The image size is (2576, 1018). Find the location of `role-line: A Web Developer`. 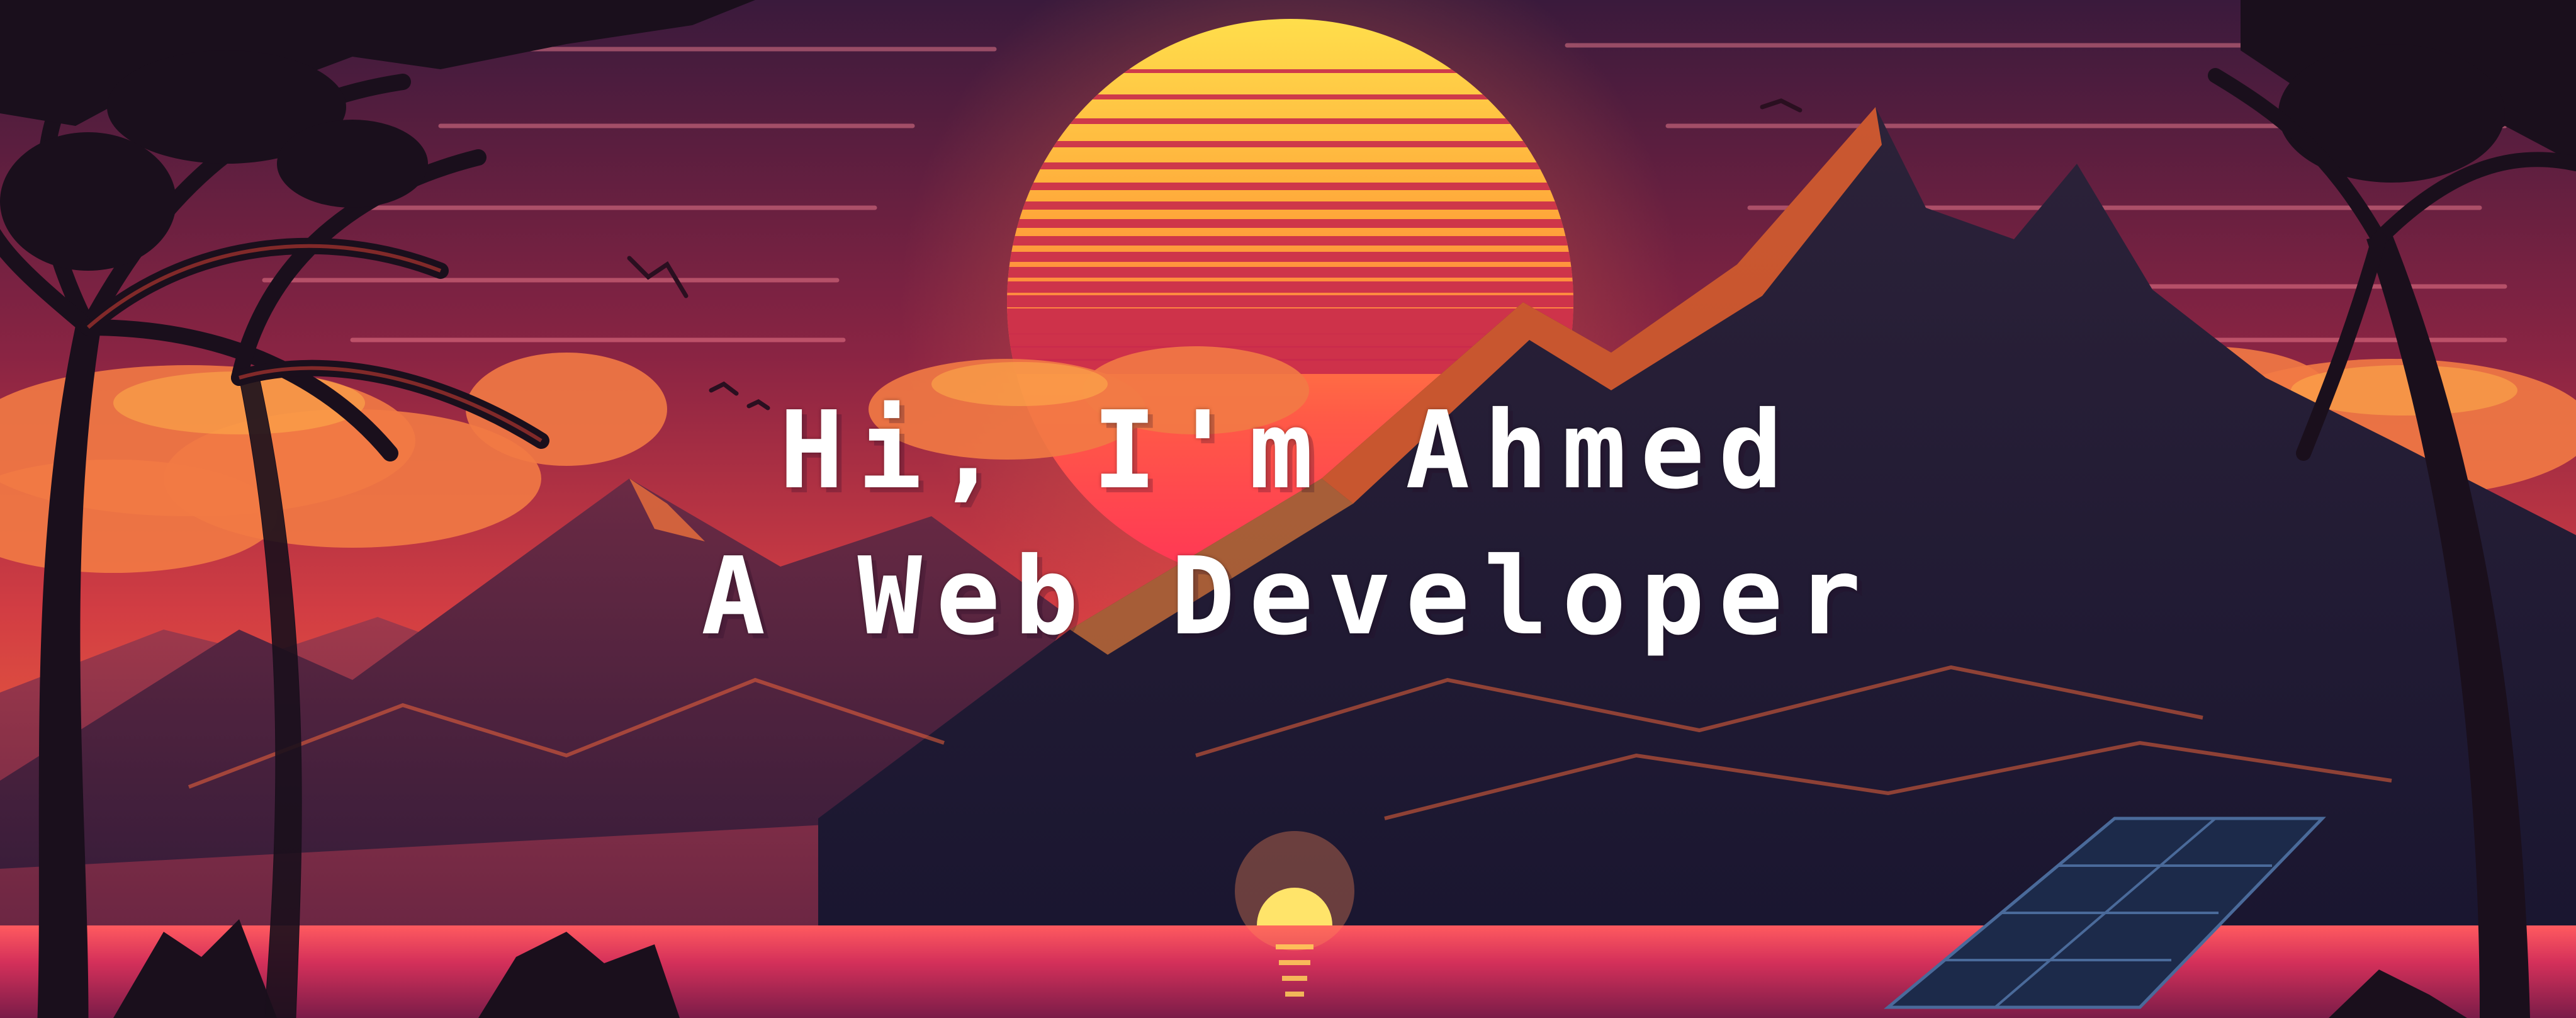

role-line: A Web Developer is located at coordinates (1288, 596).